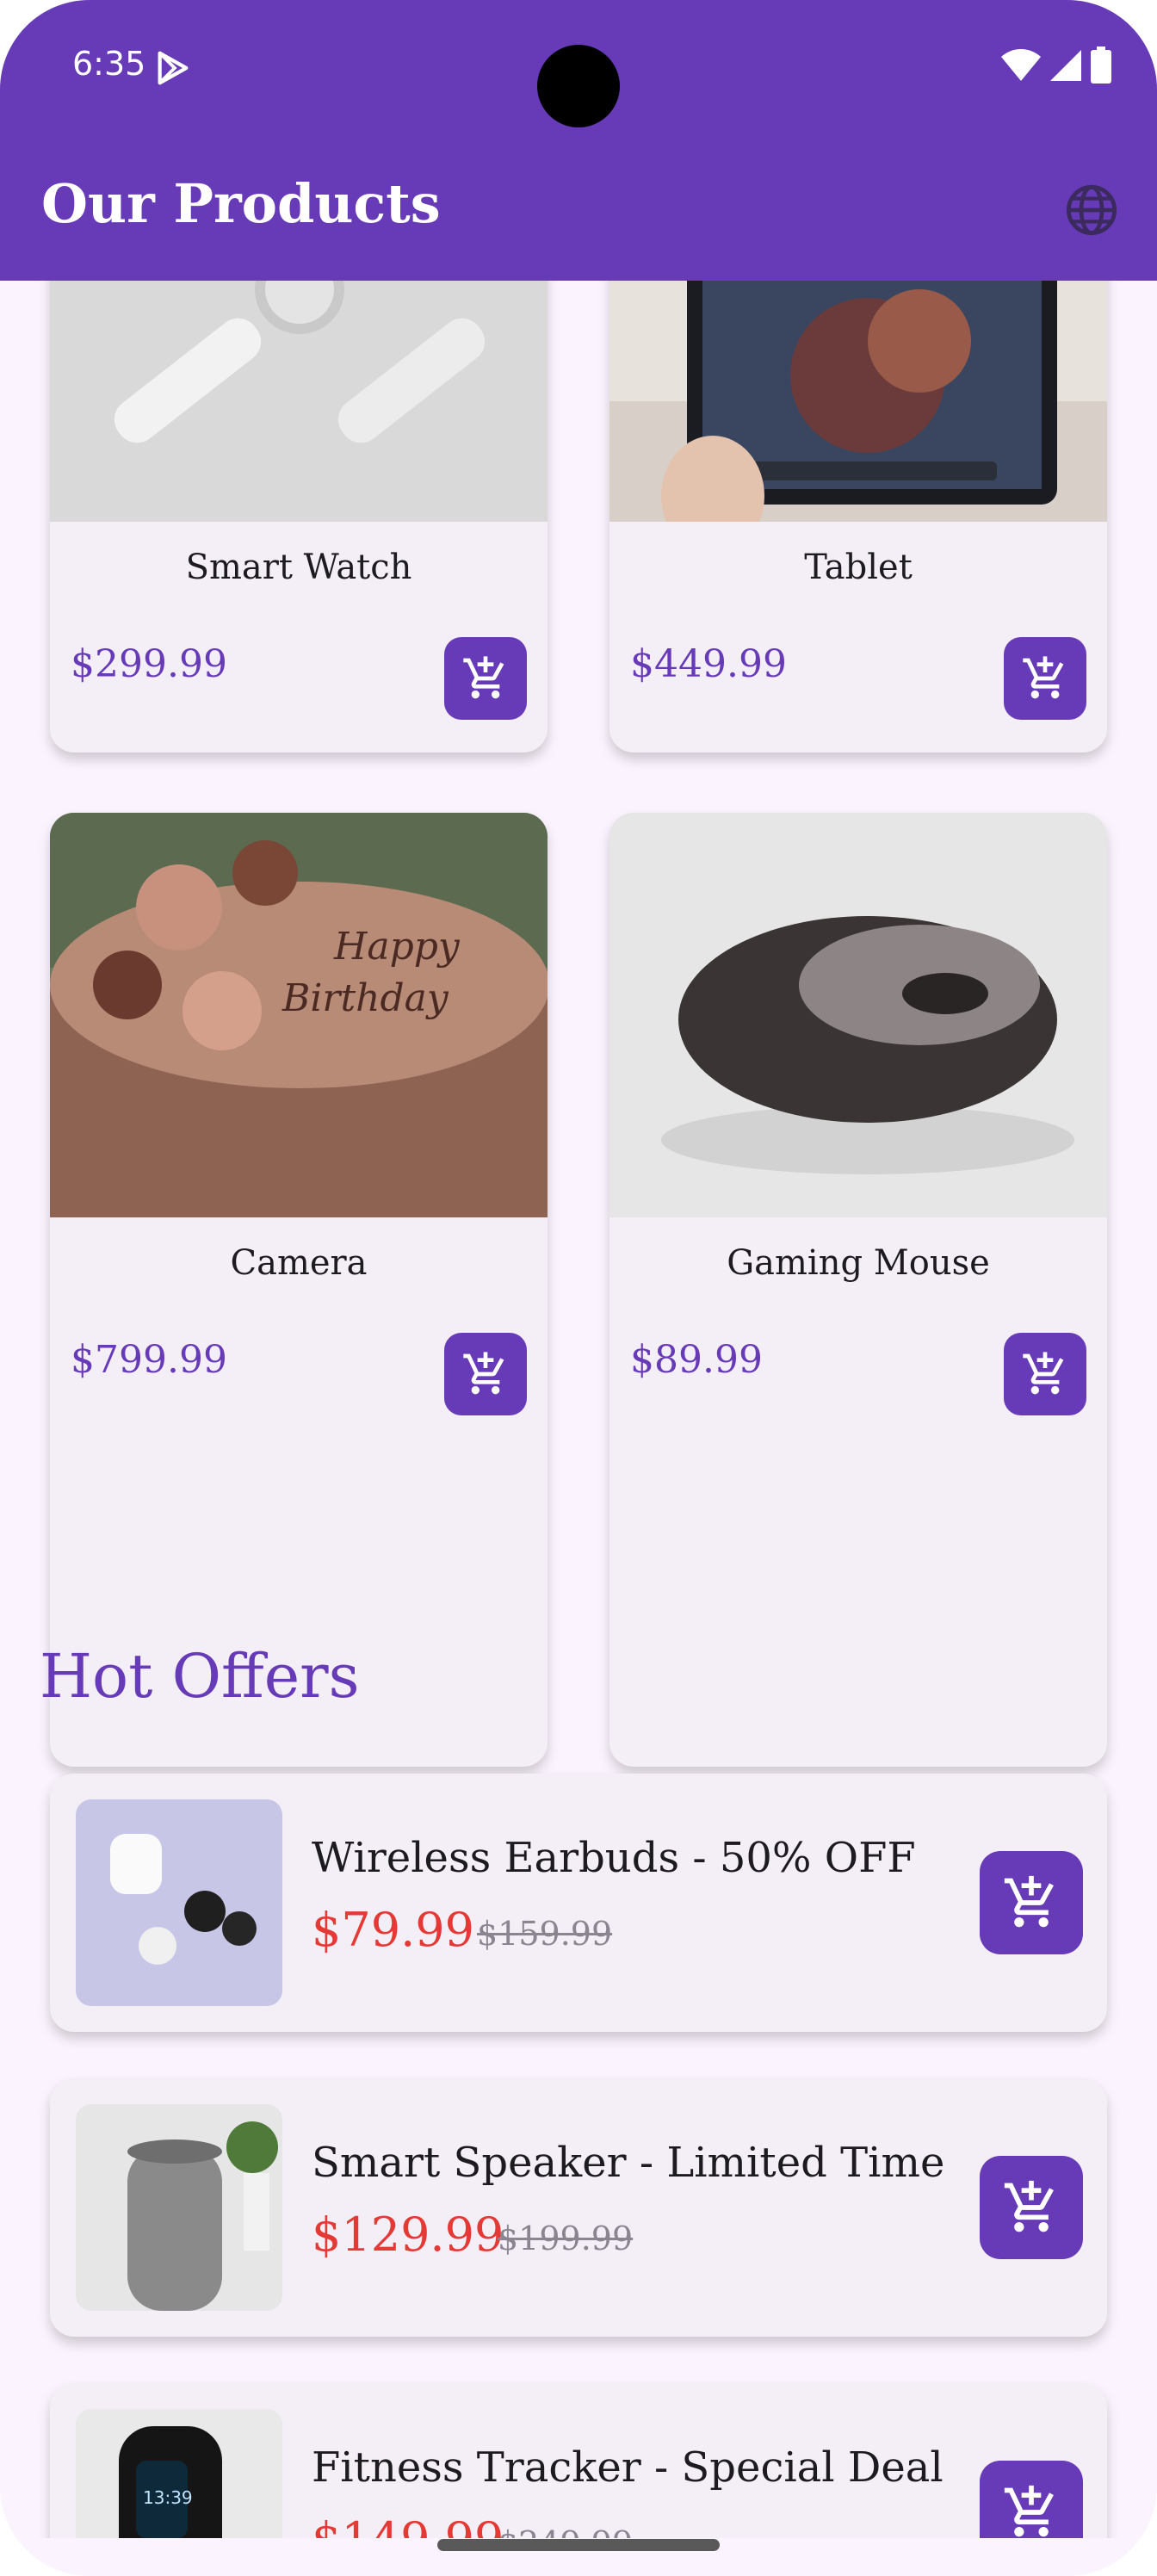  I want to click on play-store-icon, so click(174, 68).